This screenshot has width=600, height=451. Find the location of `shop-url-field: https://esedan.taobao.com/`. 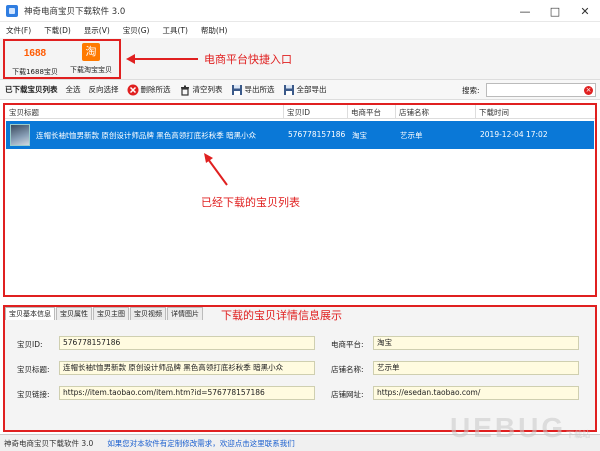

shop-url-field: https://esedan.taobao.com/ is located at coordinates (476, 393).